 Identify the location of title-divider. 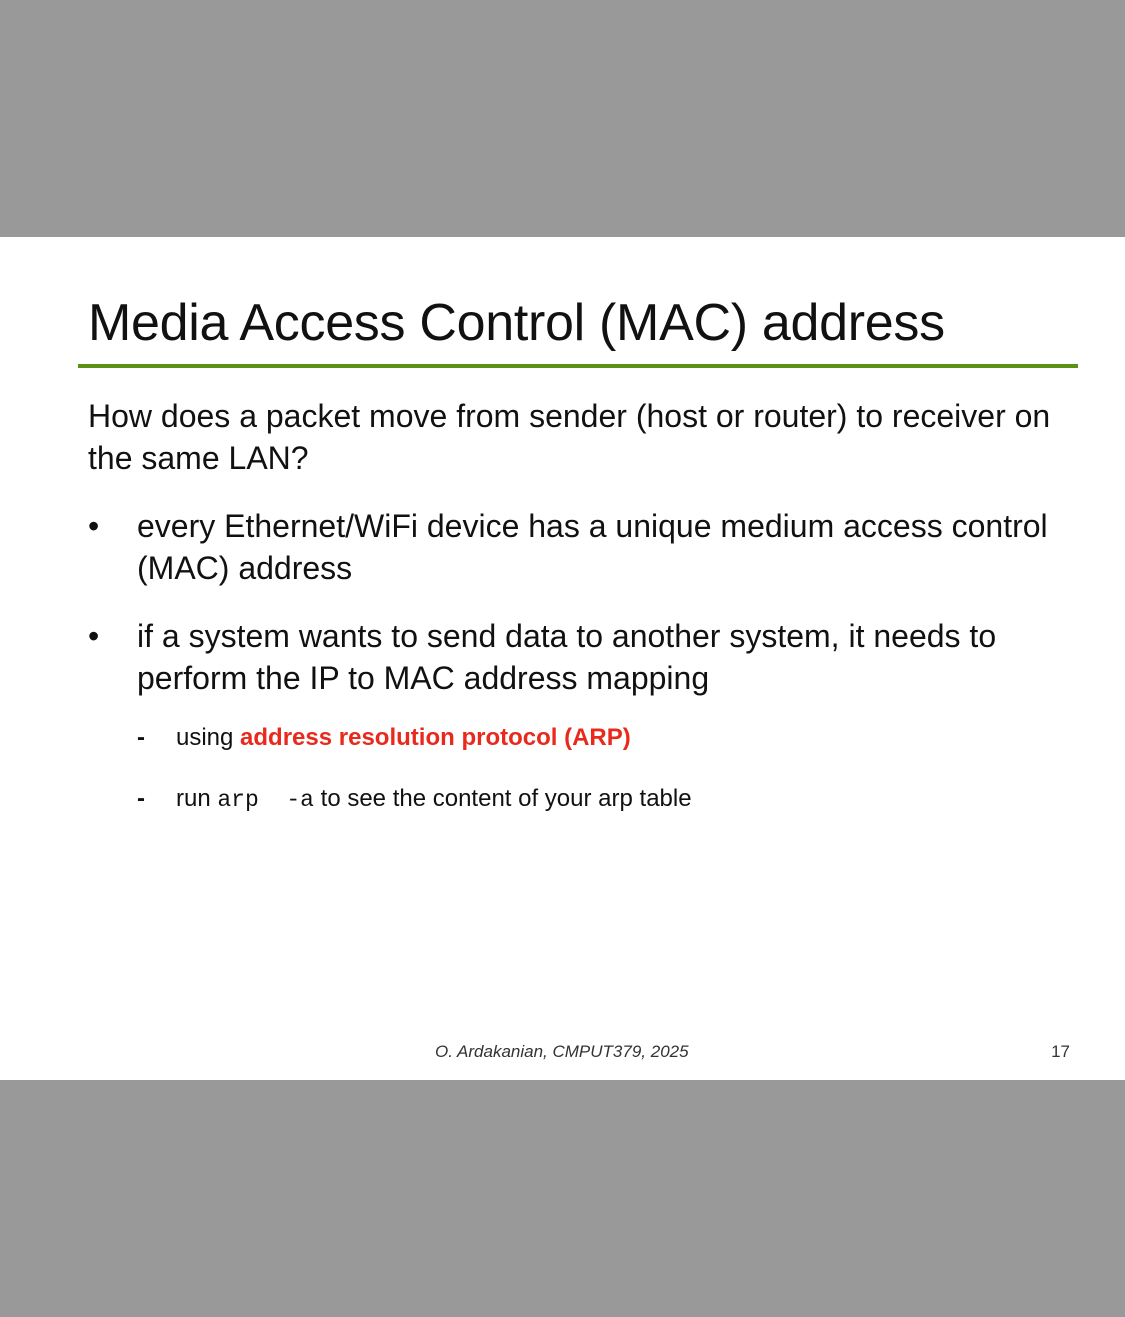
(578, 366).